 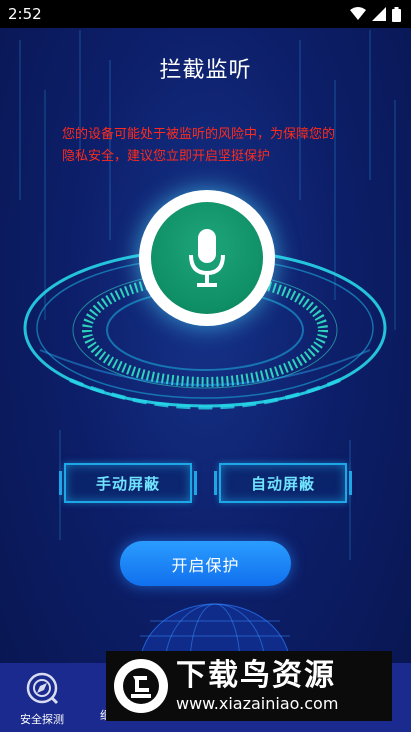 What do you see at coordinates (205, 563) in the screenshot?
I see `enable-protection-button: 开启保护` at bounding box center [205, 563].